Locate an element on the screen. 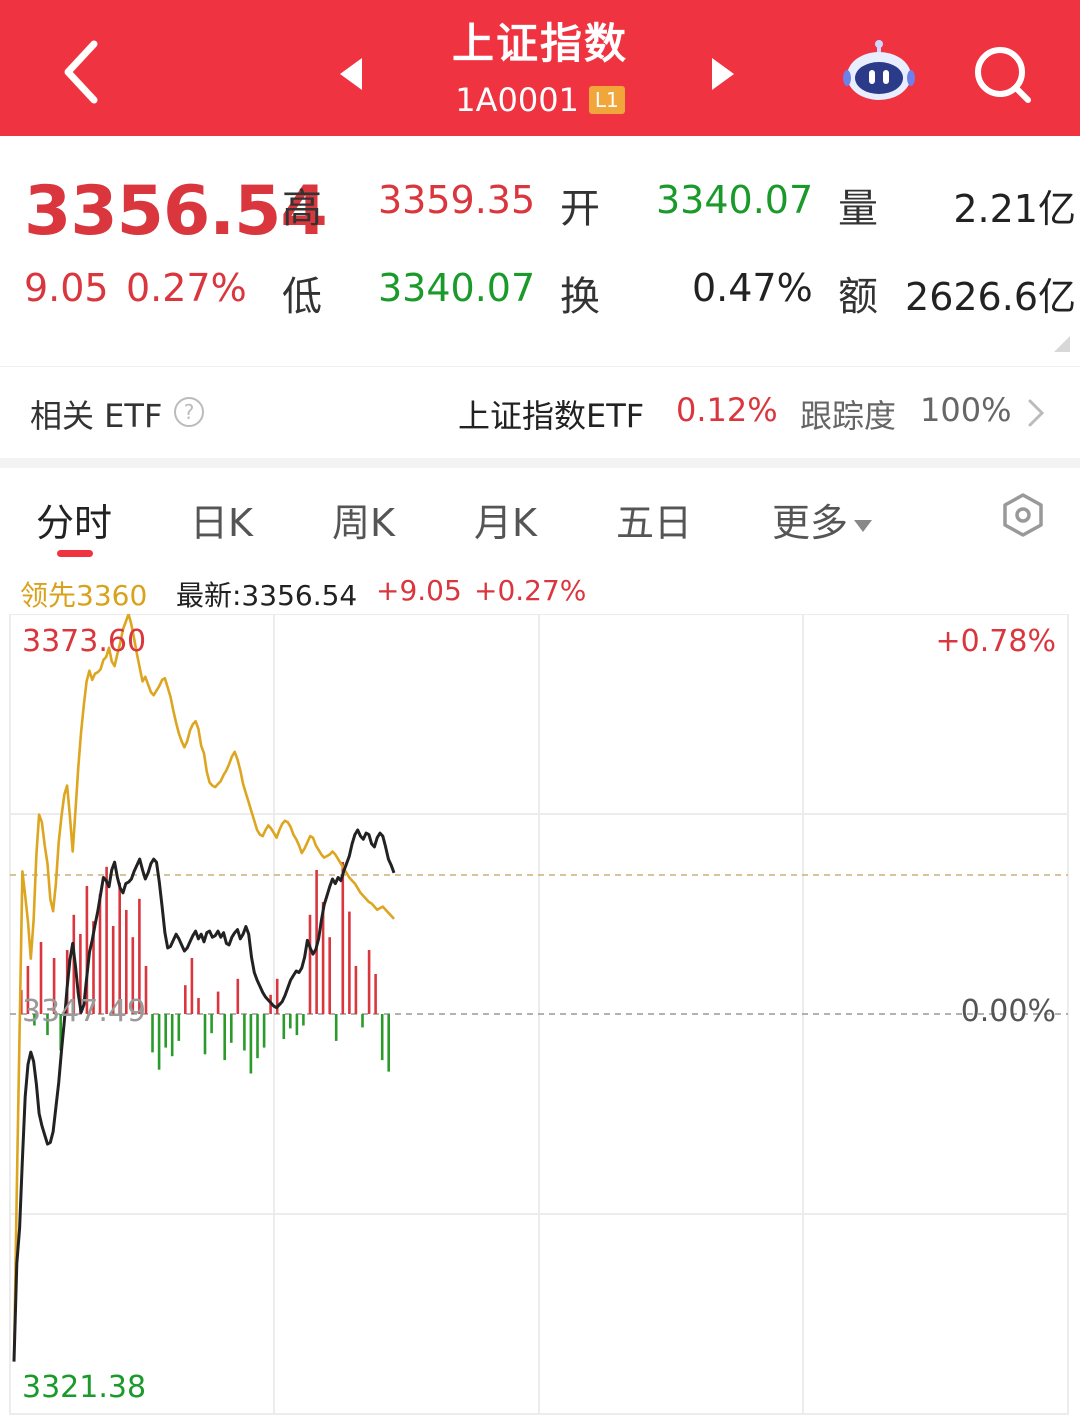 This screenshot has width=1080, height=1424. level-badge: L1 is located at coordinates (606, 100).